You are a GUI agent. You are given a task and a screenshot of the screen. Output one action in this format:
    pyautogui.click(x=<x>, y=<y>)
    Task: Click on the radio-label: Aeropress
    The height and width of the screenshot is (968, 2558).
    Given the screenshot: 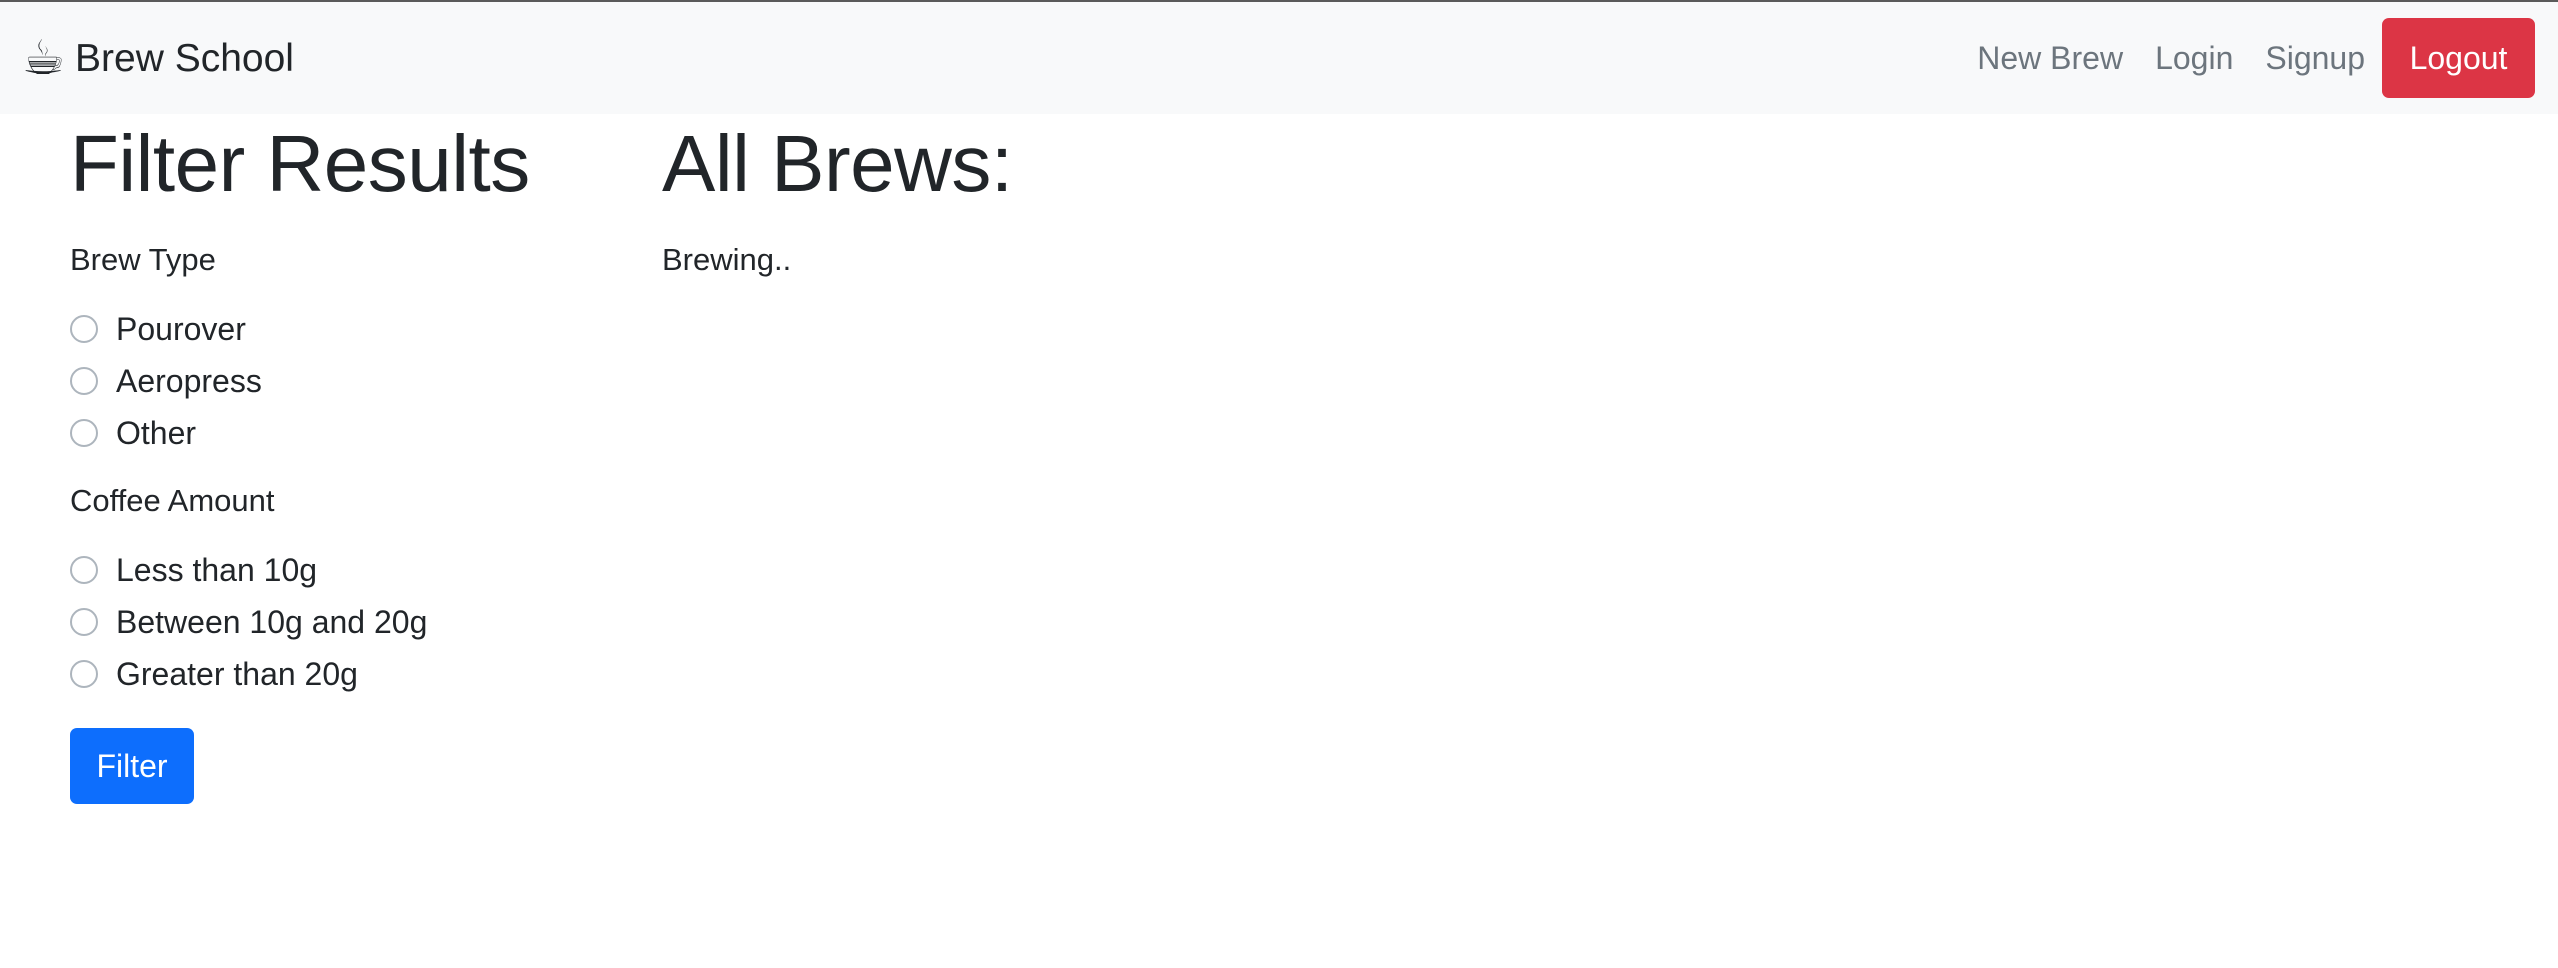 What is the action you would take?
    pyautogui.click(x=189, y=381)
    